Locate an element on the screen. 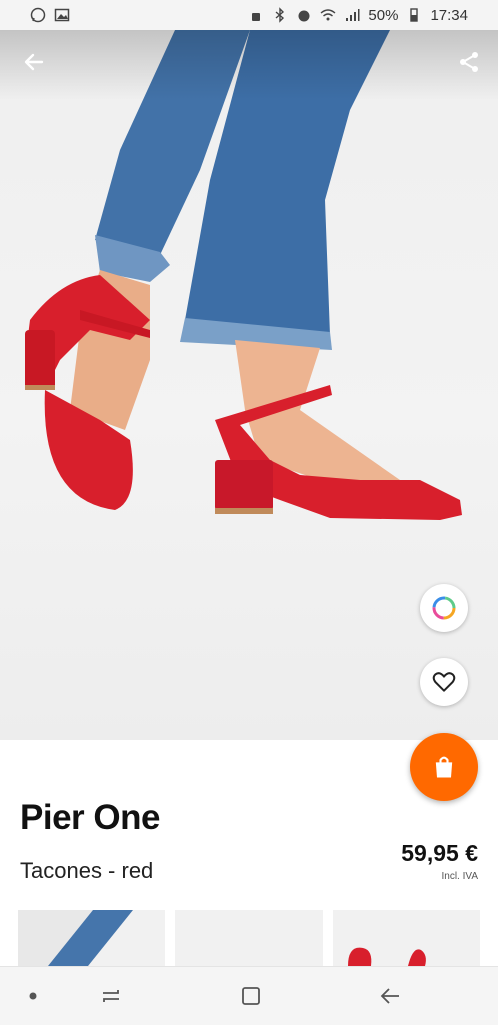 This screenshot has width=498, height=1025. alarm-lock-icon is located at coordinates (256, 17).